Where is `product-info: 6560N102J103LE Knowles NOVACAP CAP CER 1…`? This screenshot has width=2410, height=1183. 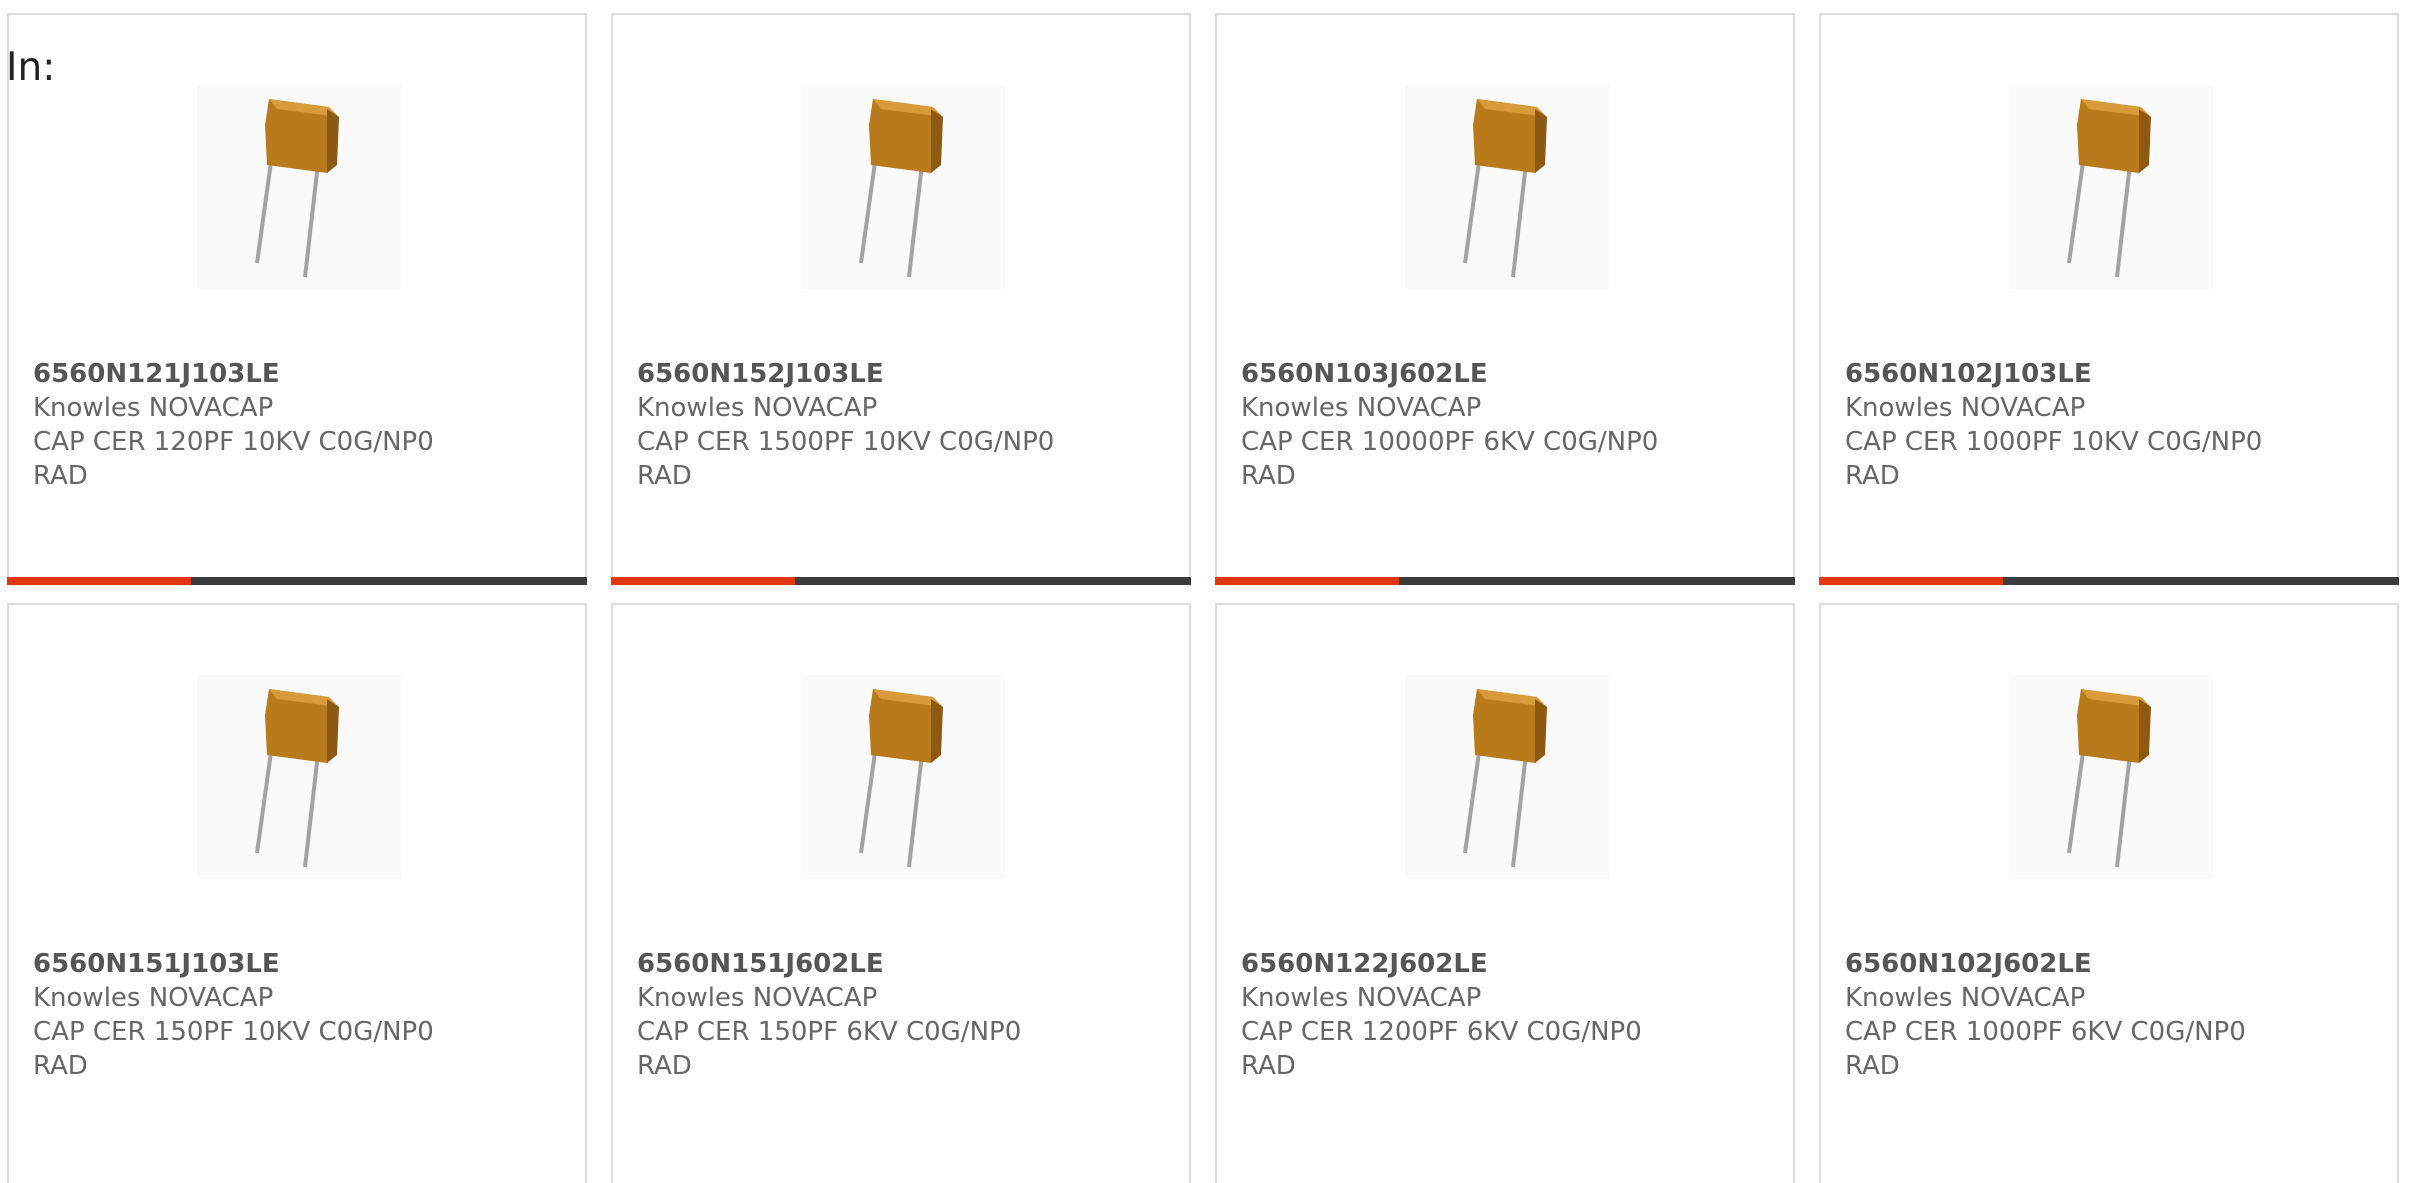
product-info: 6560N102J103LE Knowles NOVACAP CAP CER 1… is located at coordinates (2053, 425).